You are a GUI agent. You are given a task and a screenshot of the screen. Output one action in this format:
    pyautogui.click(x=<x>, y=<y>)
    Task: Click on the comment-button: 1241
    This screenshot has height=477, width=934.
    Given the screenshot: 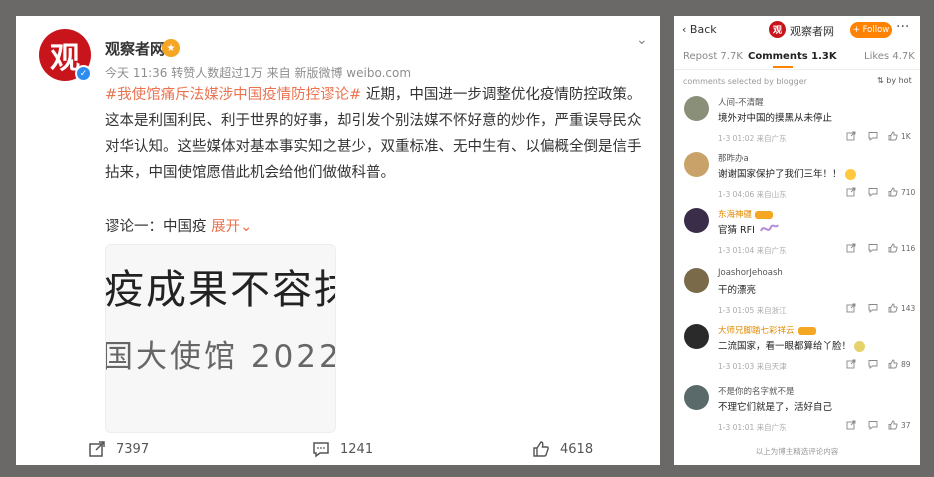 What is the action you would take?
    pyautogui.click(x=342, y=449)
    